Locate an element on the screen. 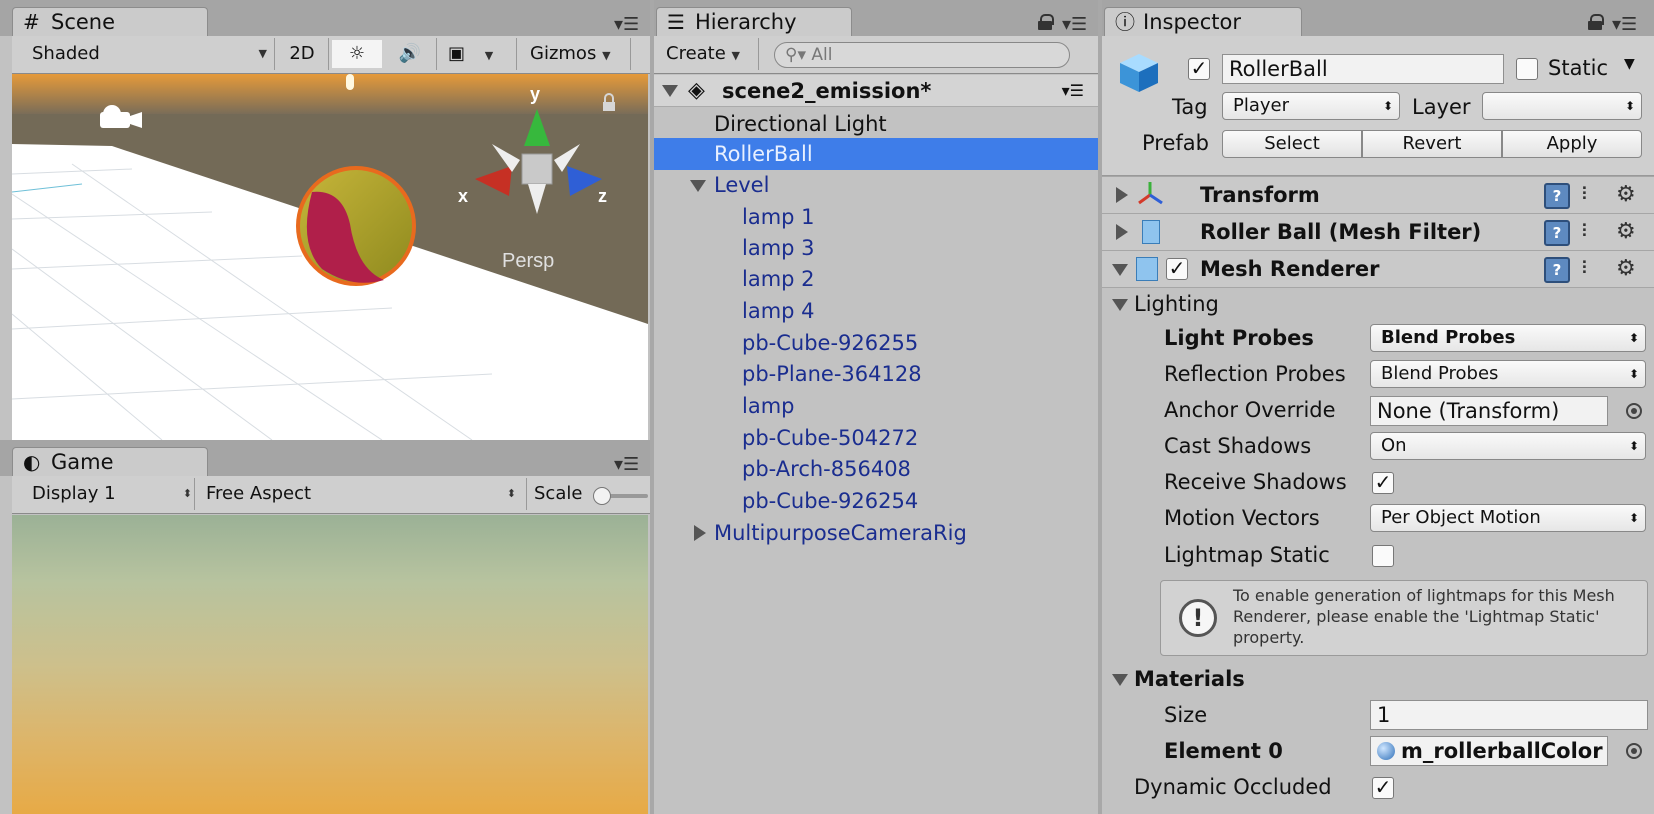  static-label: Static is located at coordinates (1578, 68).